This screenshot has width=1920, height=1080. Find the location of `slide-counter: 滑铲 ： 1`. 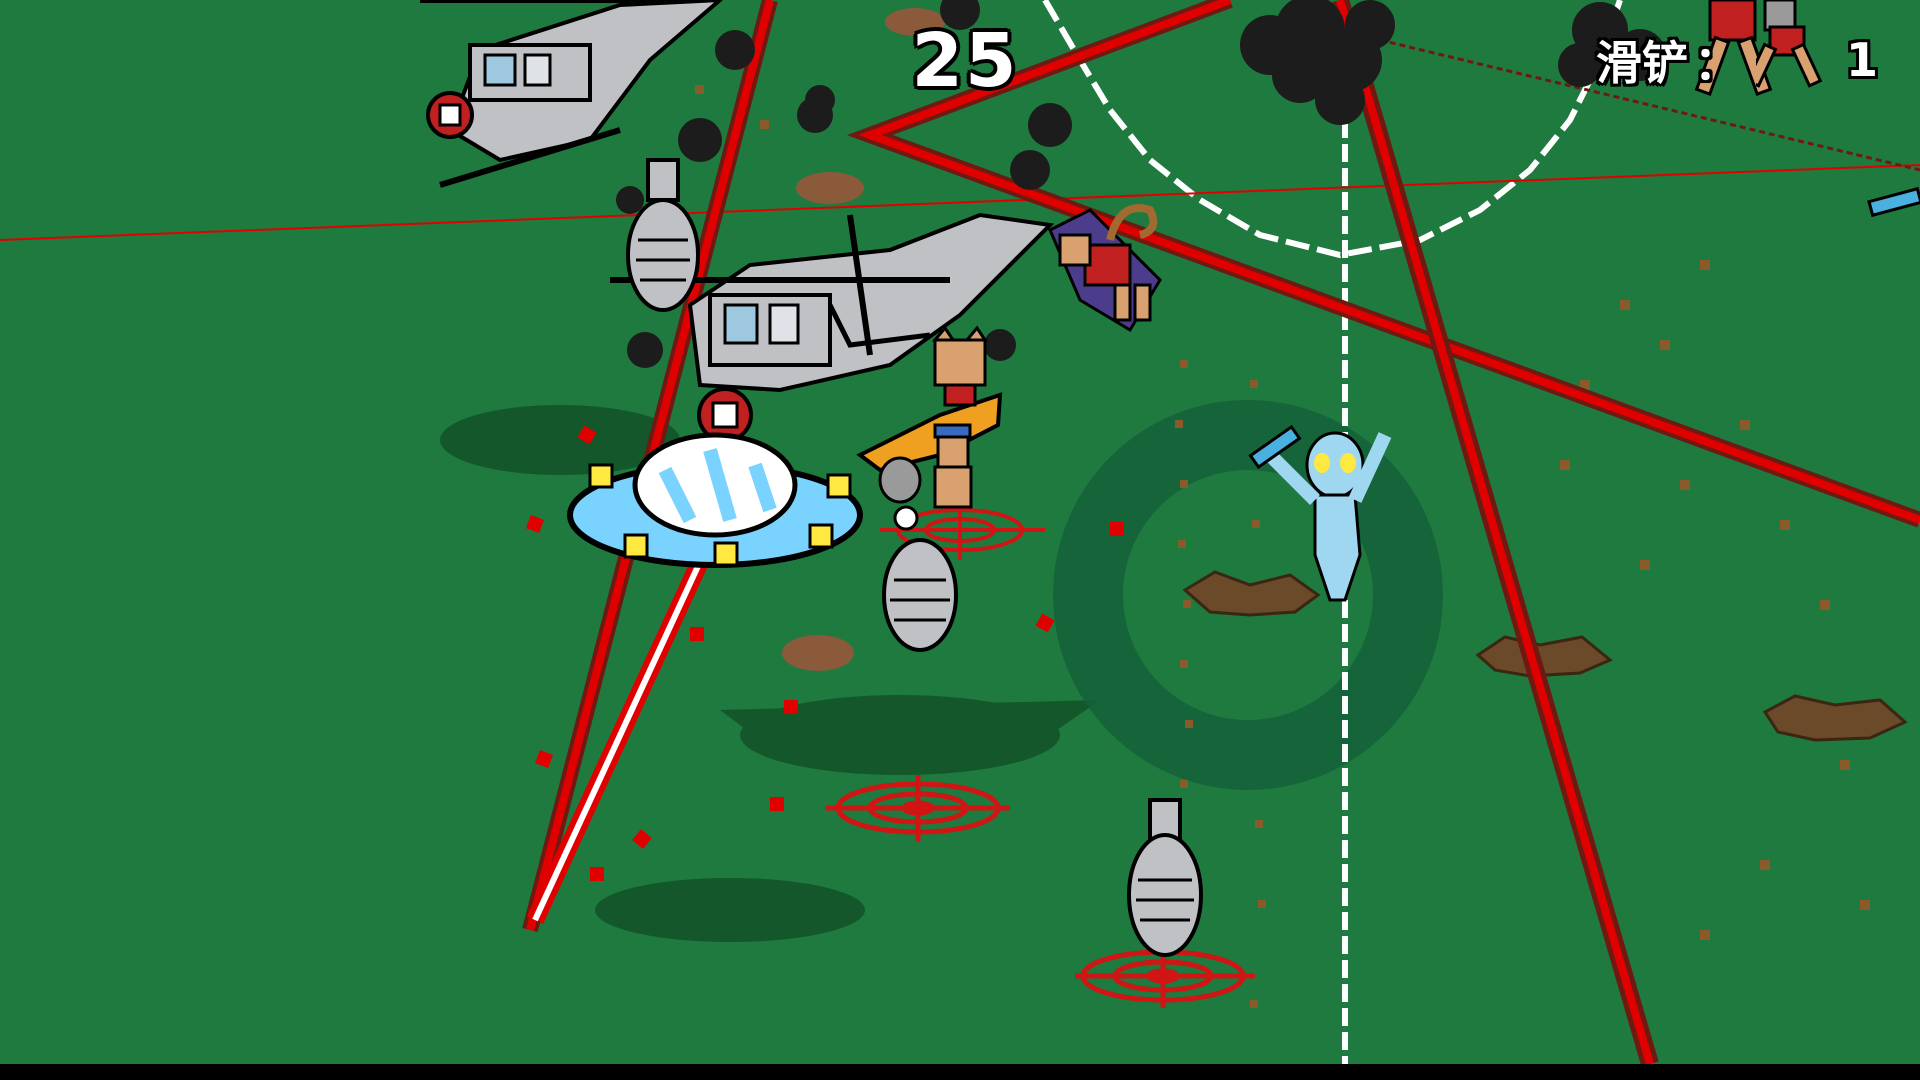

slide-counter: 滑铲 ： 1 is located at coordinates (1739, 58).